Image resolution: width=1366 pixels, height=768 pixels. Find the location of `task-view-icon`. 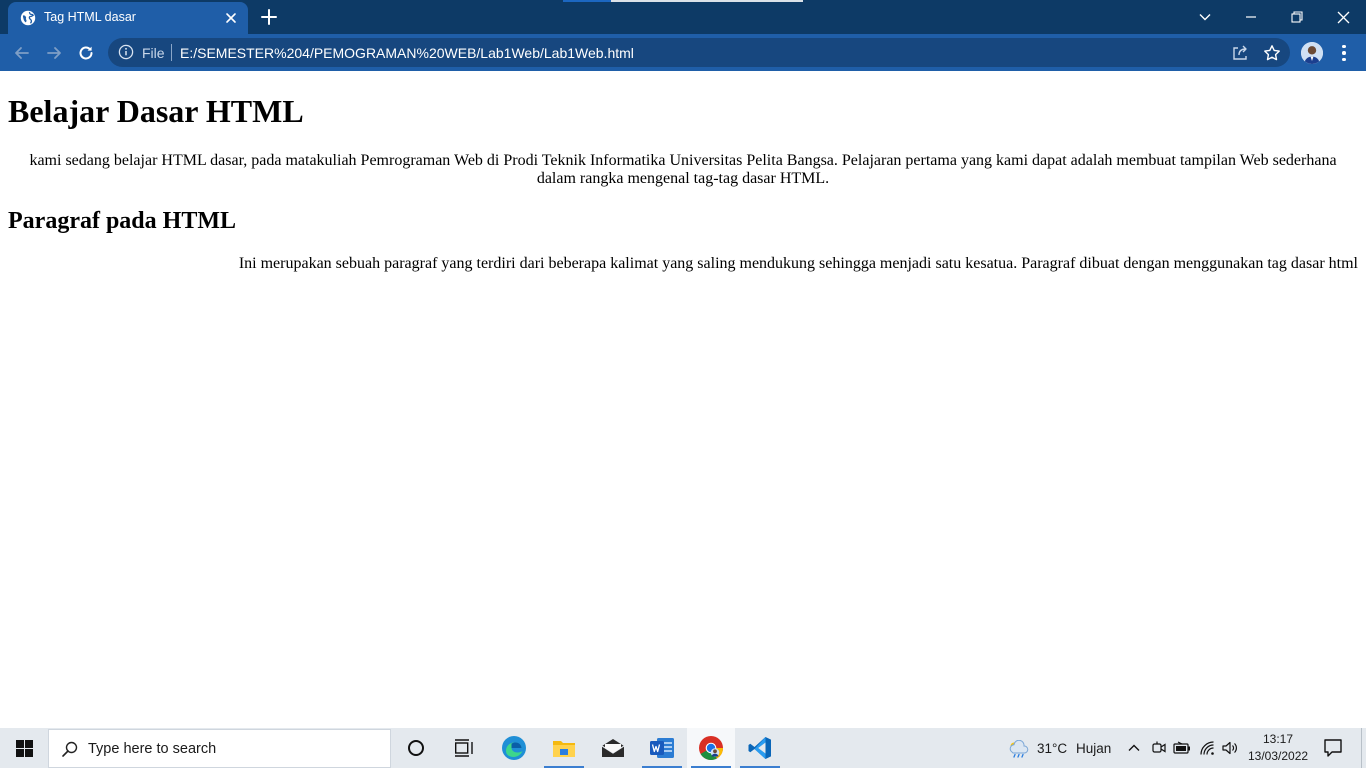

task-view-icon is located at coordinates (464, 748).